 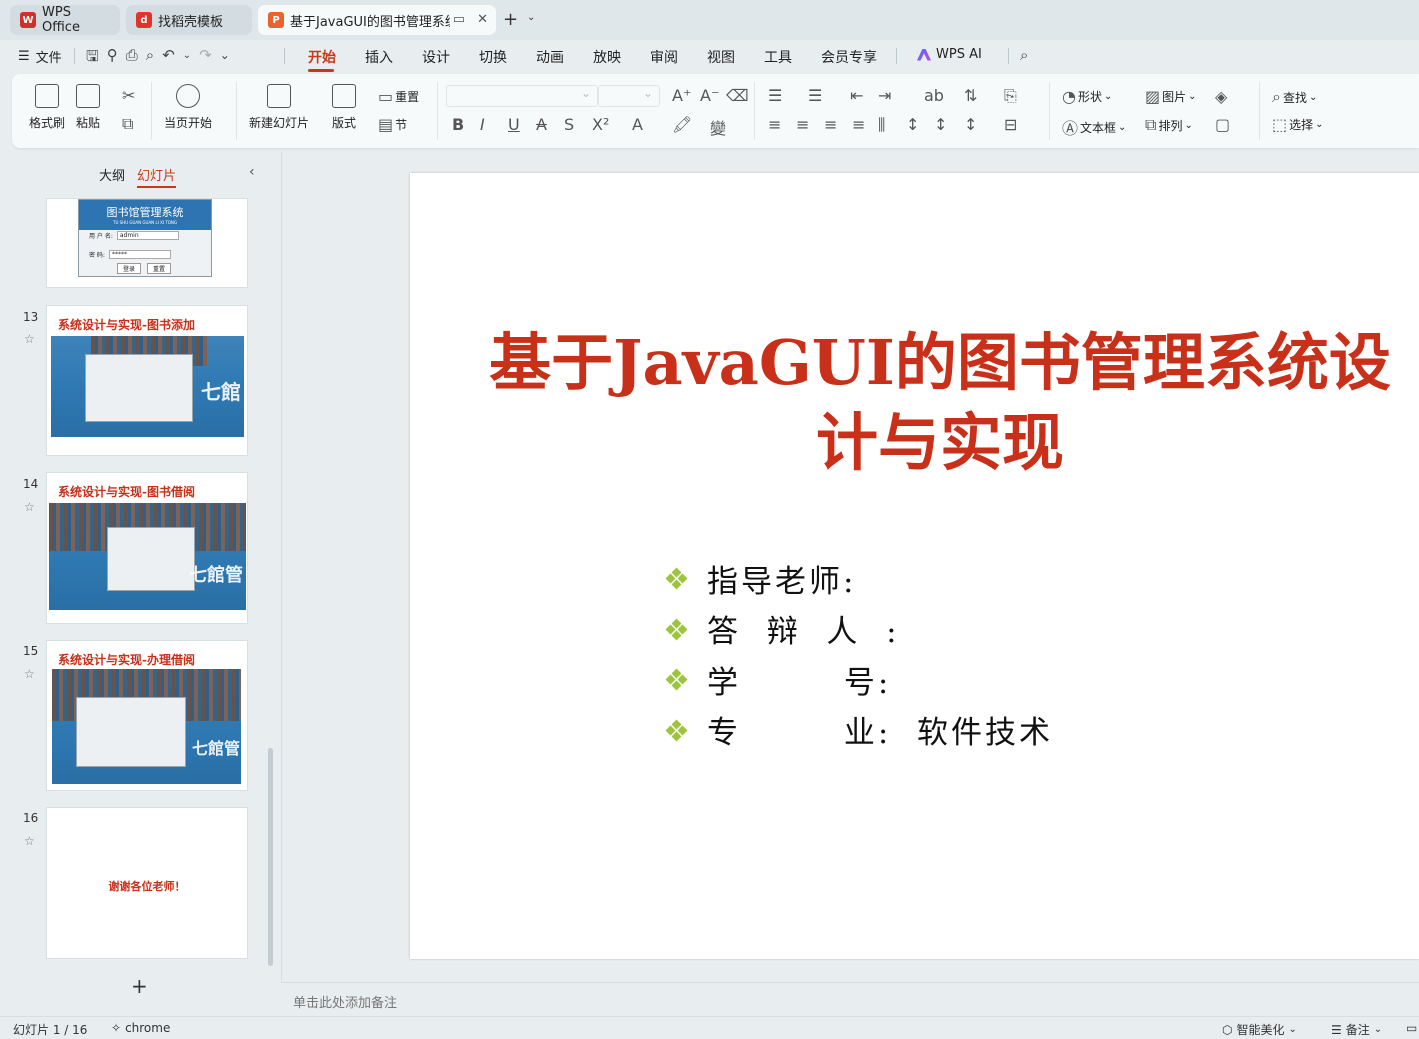 What do you see at coordinates (629, 96) in the screenshot?
I see `font-size-select` at bounding box center [629, 96].